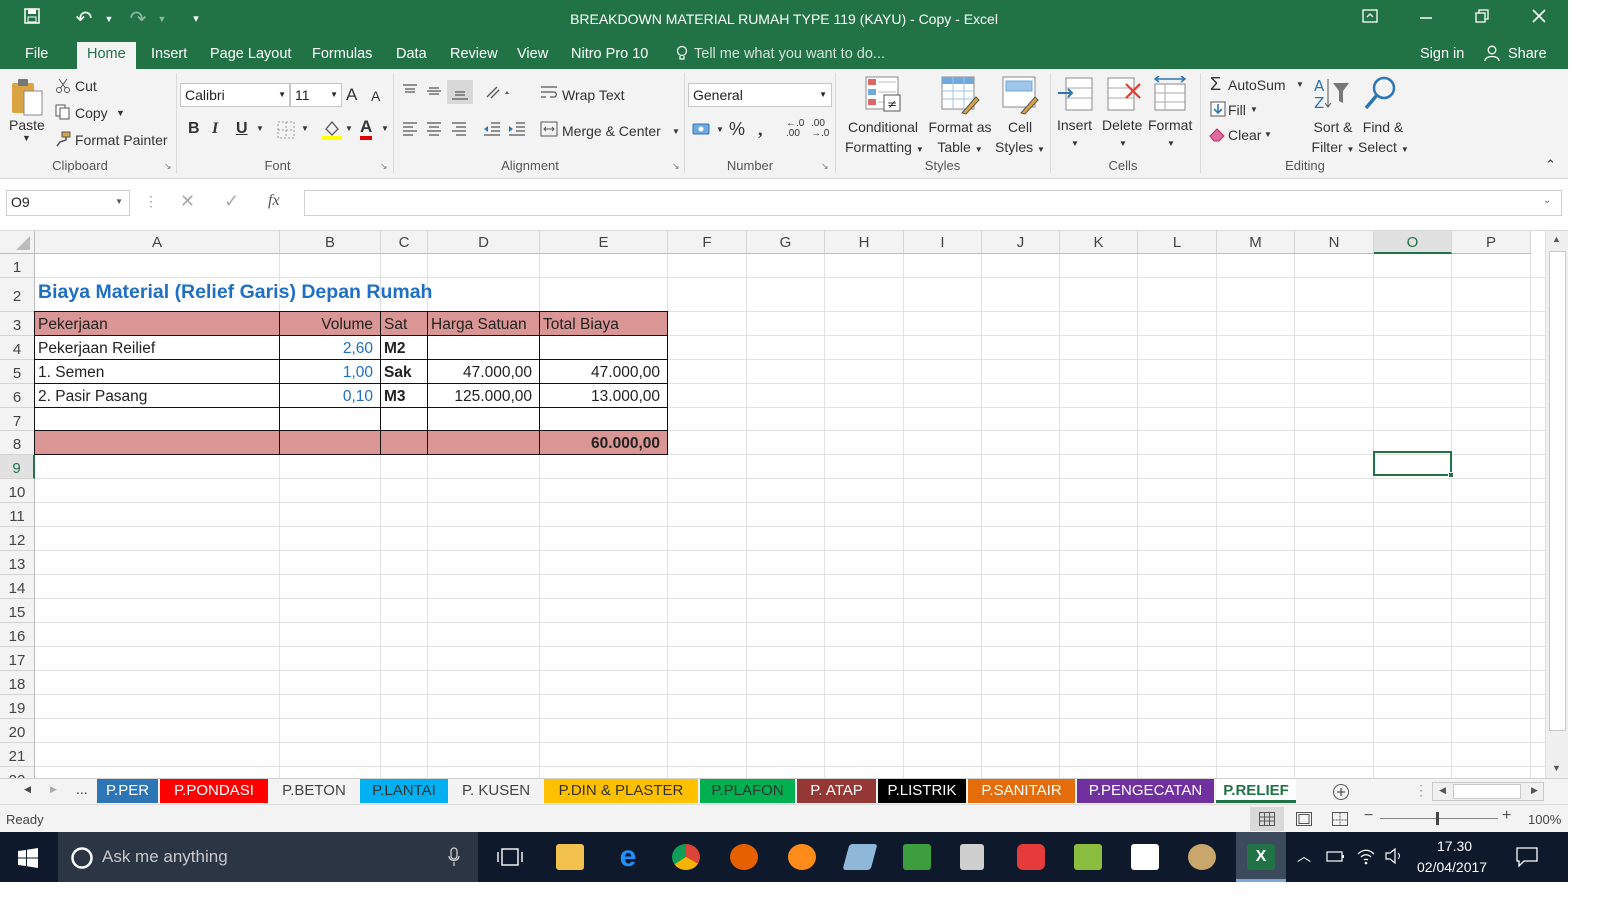  What do you see at coordinates (1527, 56) in the screenshot?
I see `share-button: Share` at bounding box center [1527, 56].